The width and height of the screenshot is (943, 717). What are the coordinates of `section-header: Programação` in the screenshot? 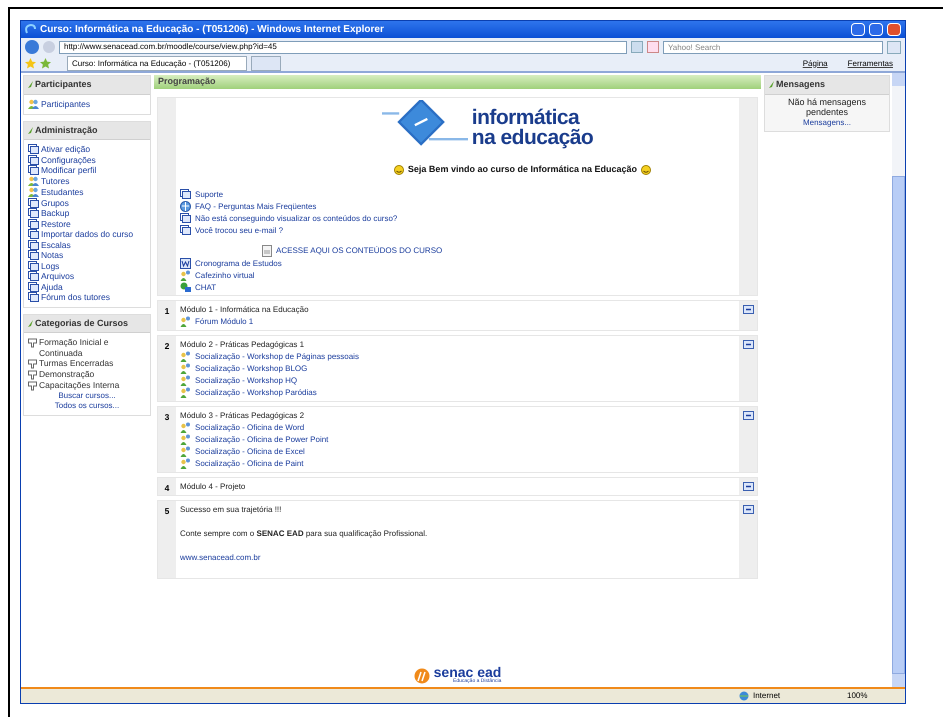 It's located at (457, 82).